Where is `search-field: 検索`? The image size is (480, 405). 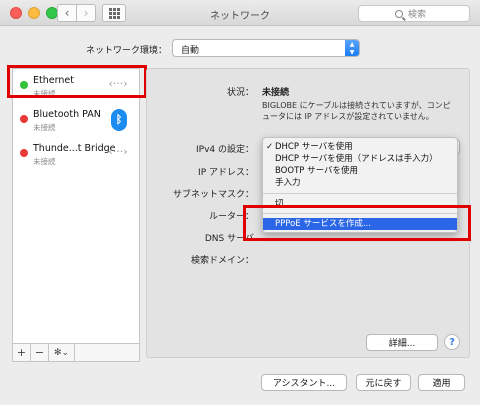 search-field: 検索 is located at coordinates (414, 13).